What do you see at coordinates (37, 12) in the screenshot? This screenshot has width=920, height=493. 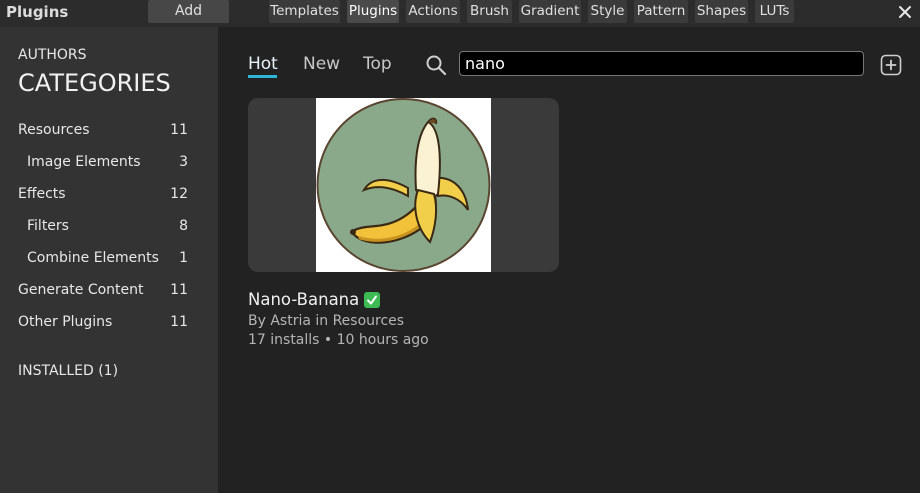 I see `app-title: Plugins` at bounding box center [37, 12].